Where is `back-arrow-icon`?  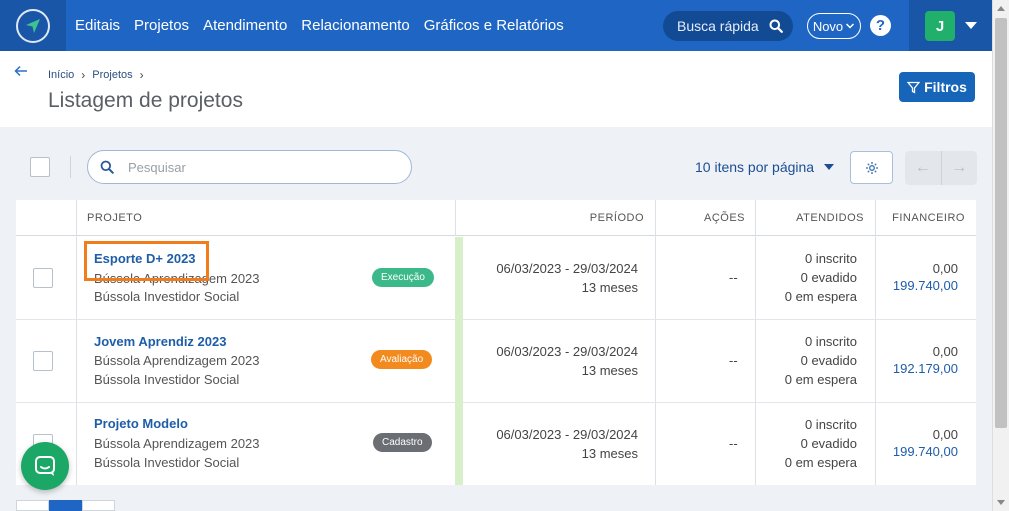
back-arrow-icon is located at coordinates (21, 73).